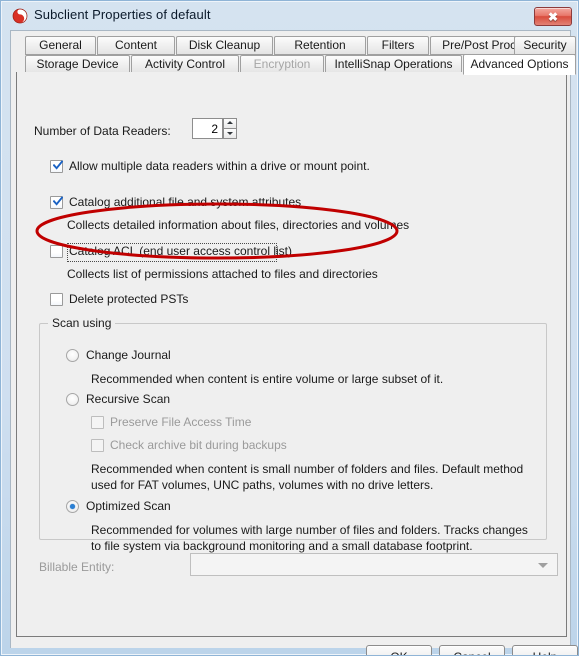 The image size is (579, 656). I want to click on title-bar: Subclient Properties of default ✖, so click(289, 15).